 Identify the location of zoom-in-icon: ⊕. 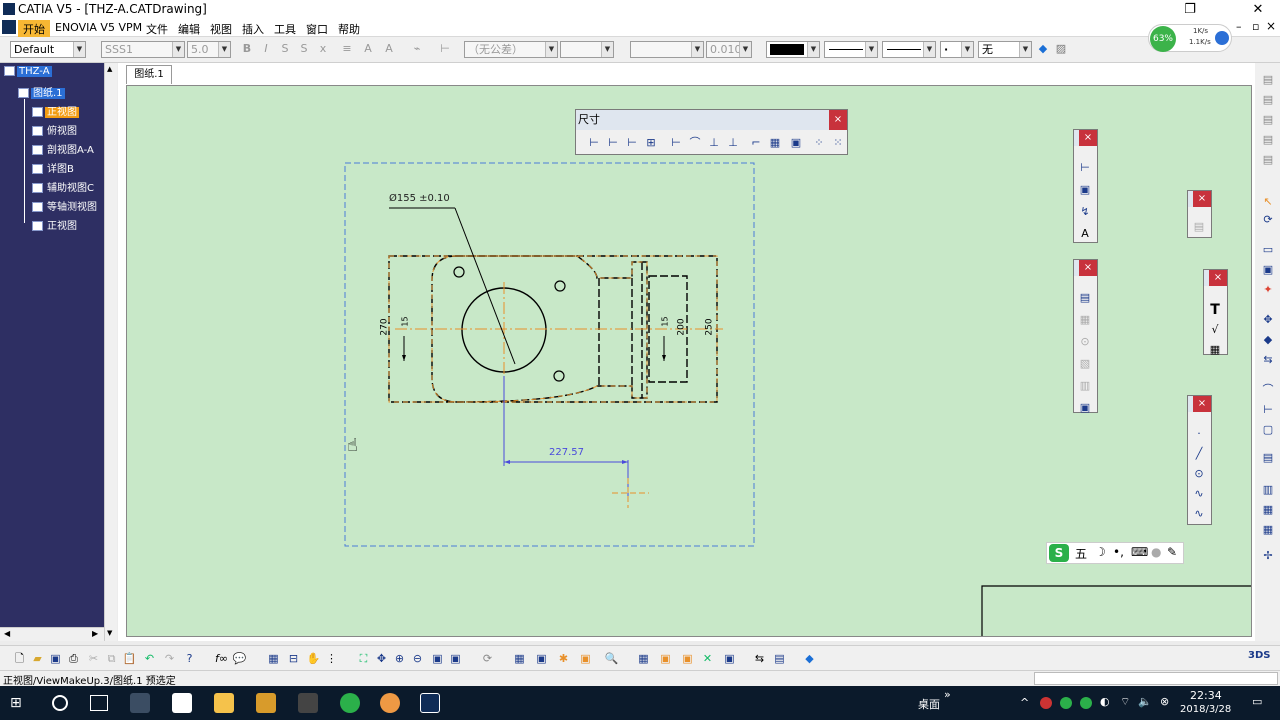
(399, 658).